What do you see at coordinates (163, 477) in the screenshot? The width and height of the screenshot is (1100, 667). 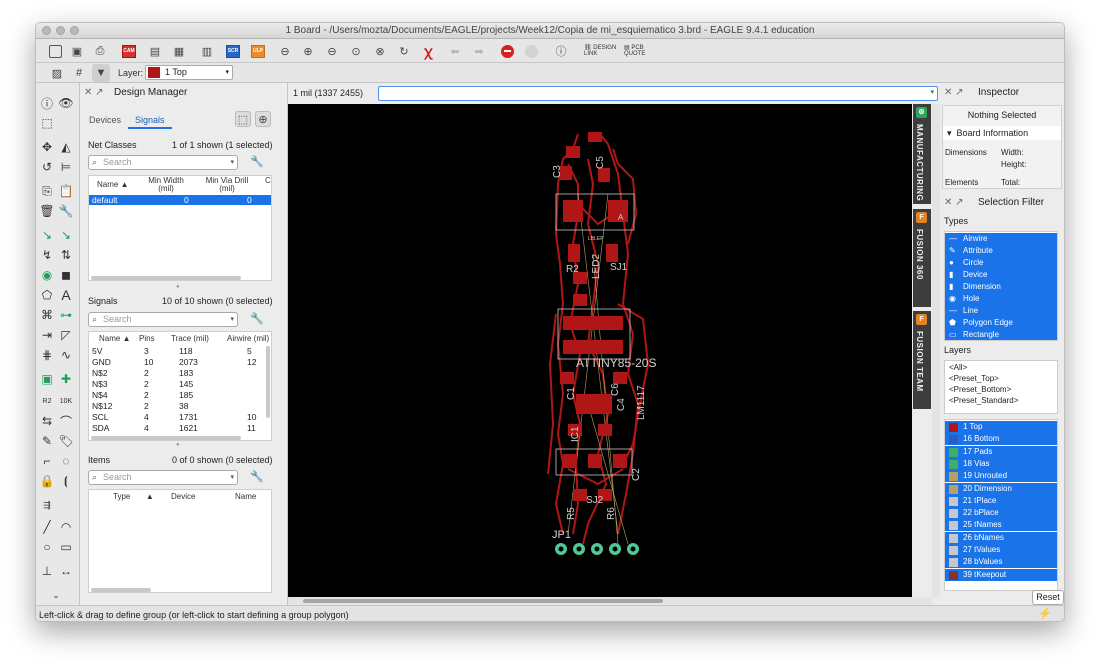 I see `items-search-input: ⌕ Search ▾` at bounding box center [163, 477].